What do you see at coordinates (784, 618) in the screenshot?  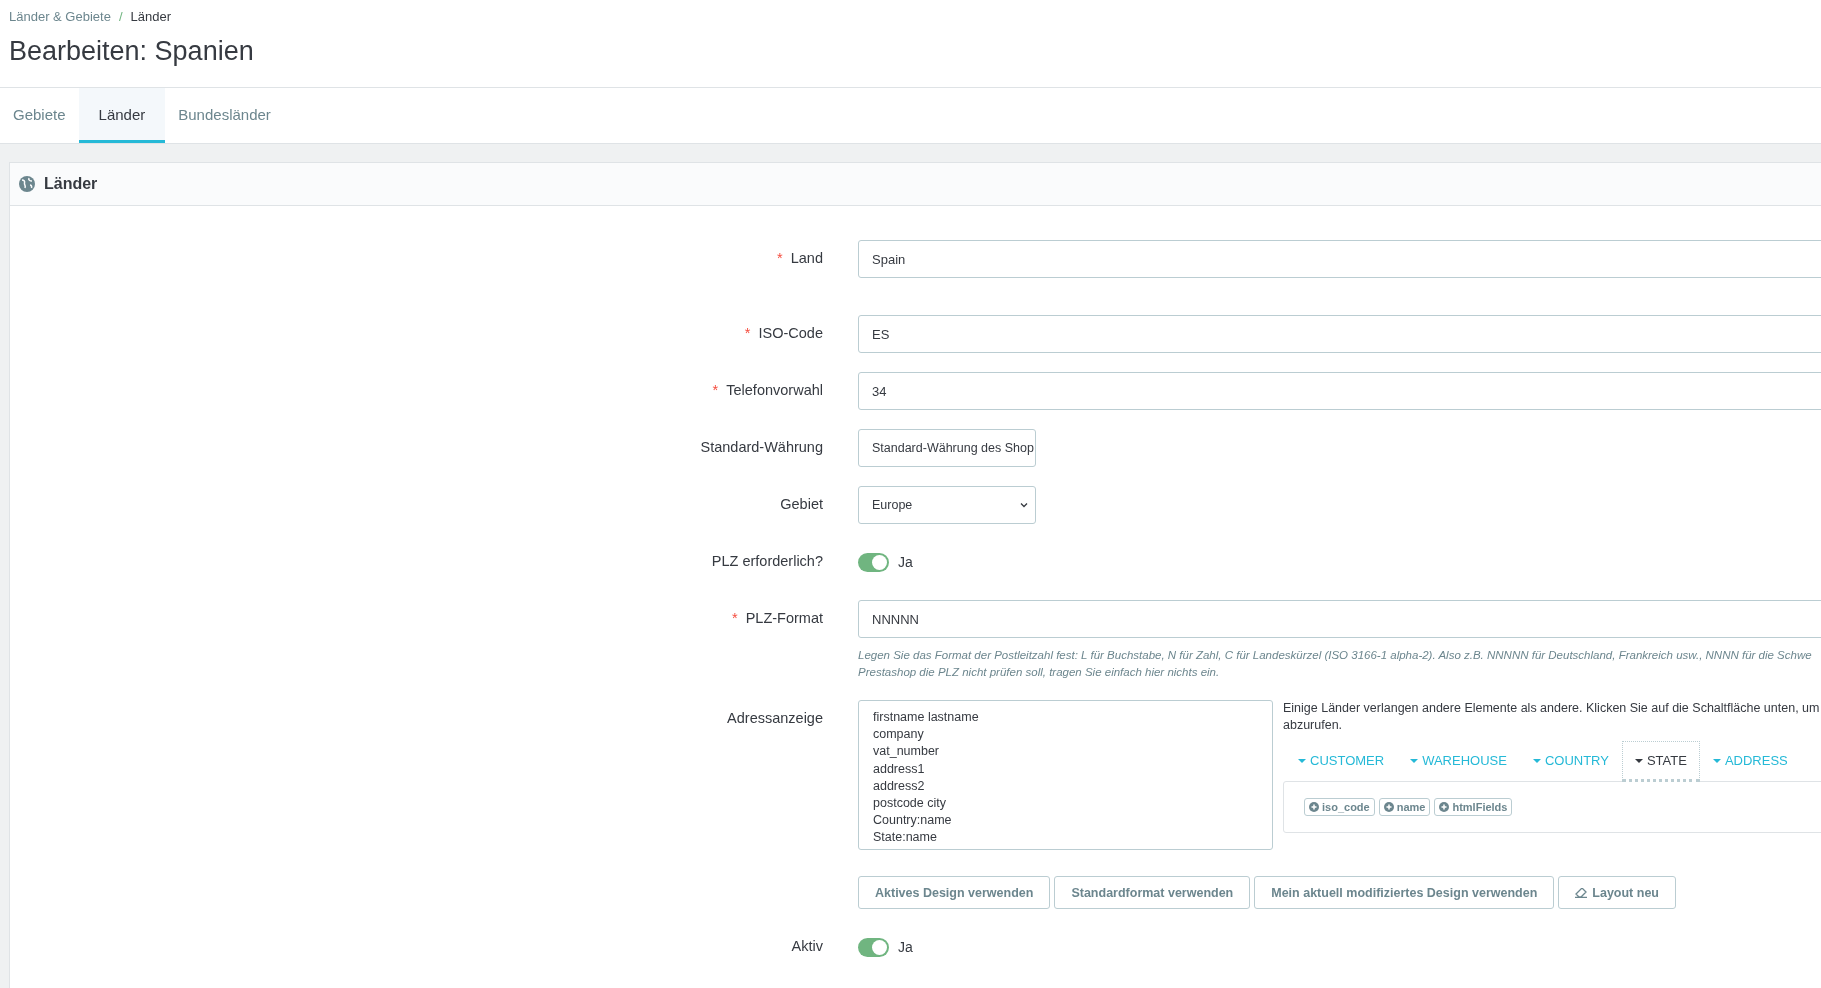 I see `field-label: PLZ-Format` at bounding box center [784, 618].